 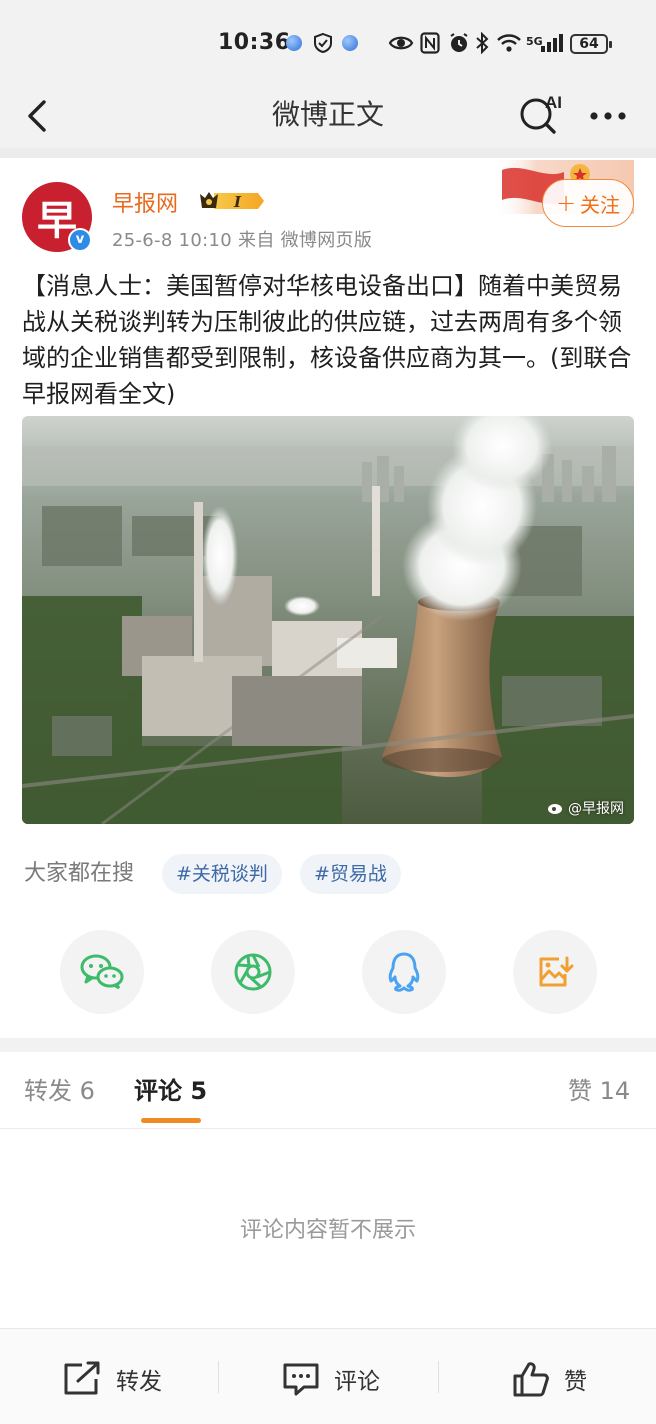 What do you see at coordinates (222, 874) in the screenshot?
I see `search-tag: #关税谈判` at bounding box center [222, 874].